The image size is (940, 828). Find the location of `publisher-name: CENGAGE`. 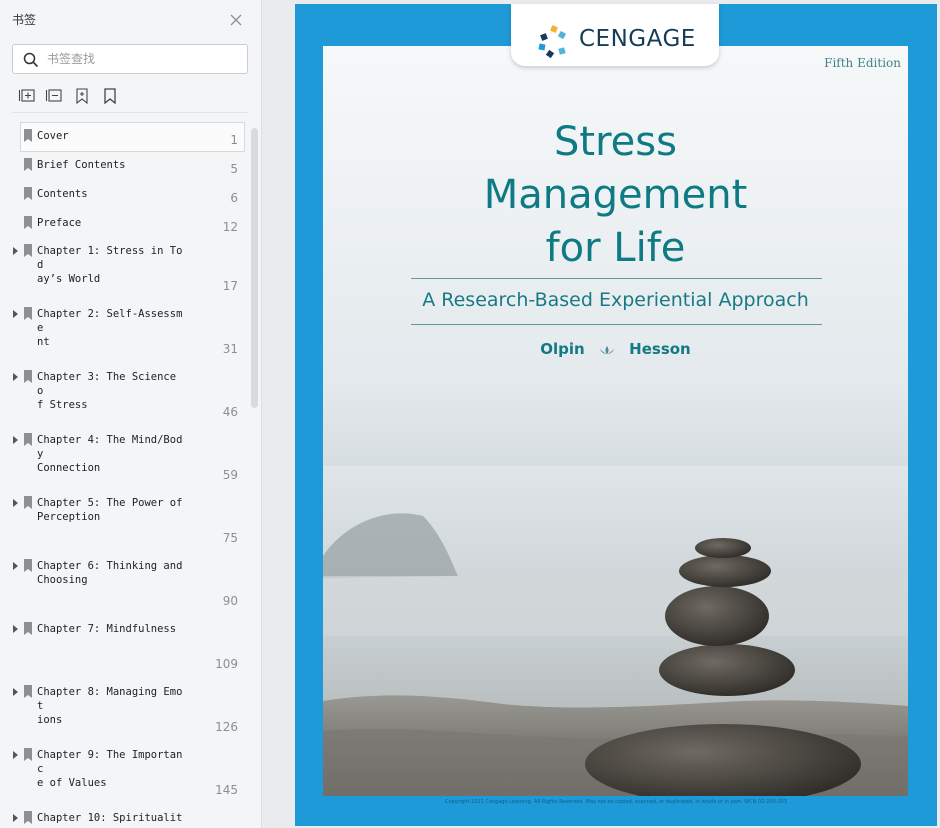

publisher-name: CENGAGE is located at coordinates (637, 39).